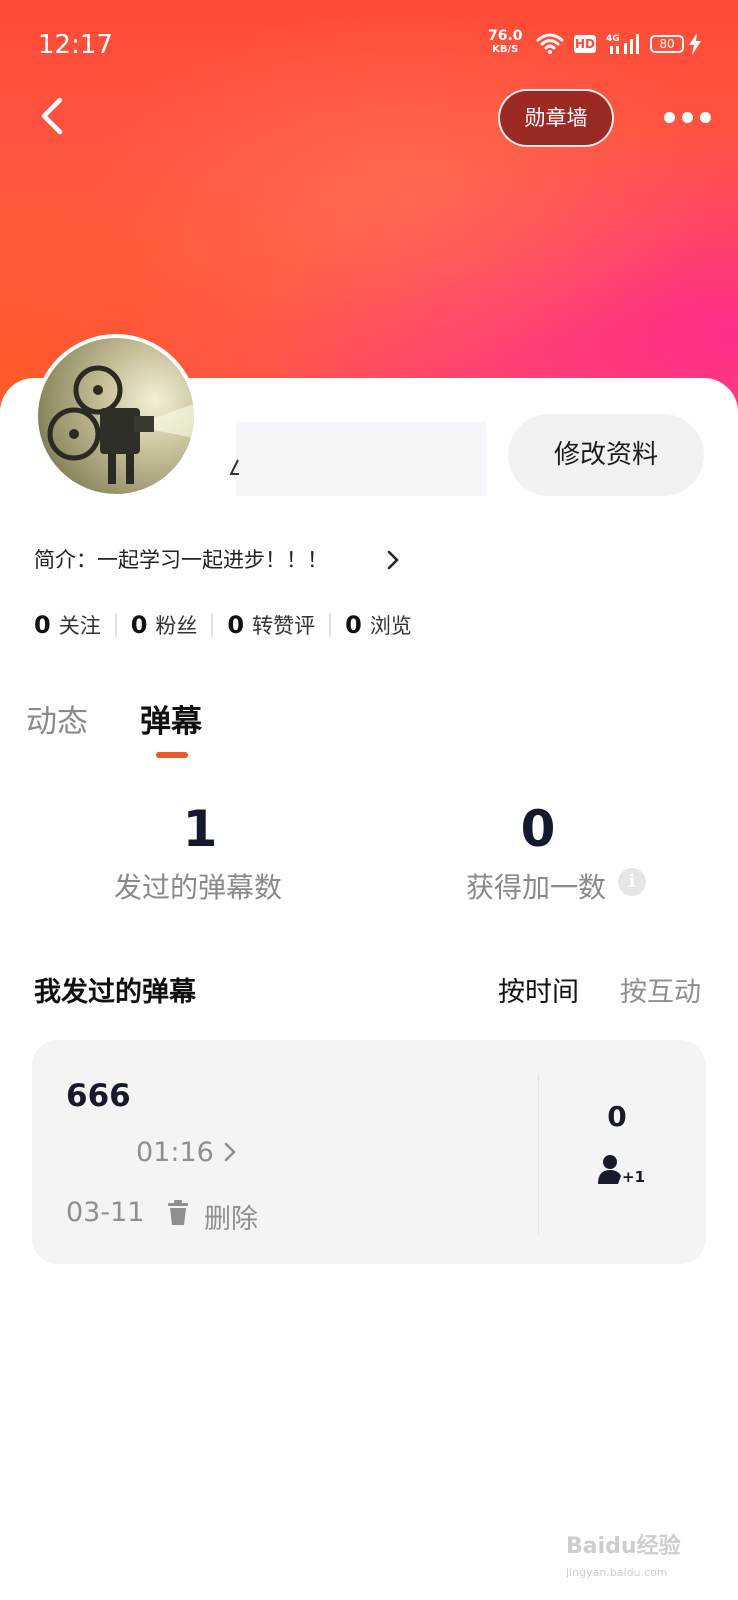 The image size is (738, 1600). I want to click on plus-count-value: 0, so click(538, 829).